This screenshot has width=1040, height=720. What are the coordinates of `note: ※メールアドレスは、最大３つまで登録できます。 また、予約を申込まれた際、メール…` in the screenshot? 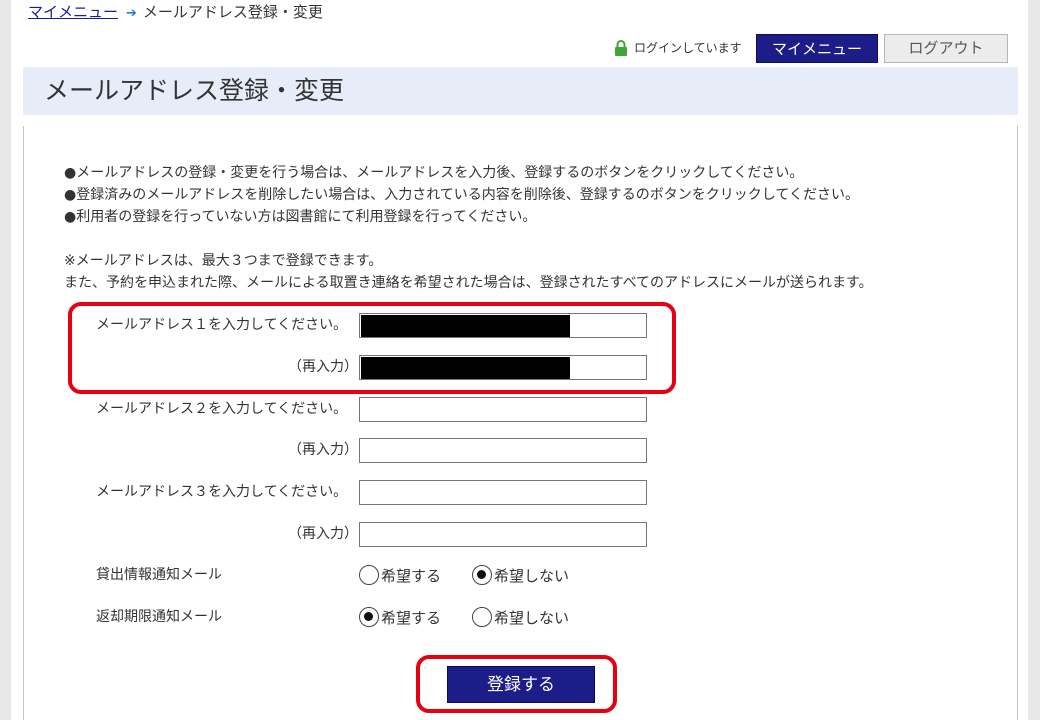 It's located at (468, 272).